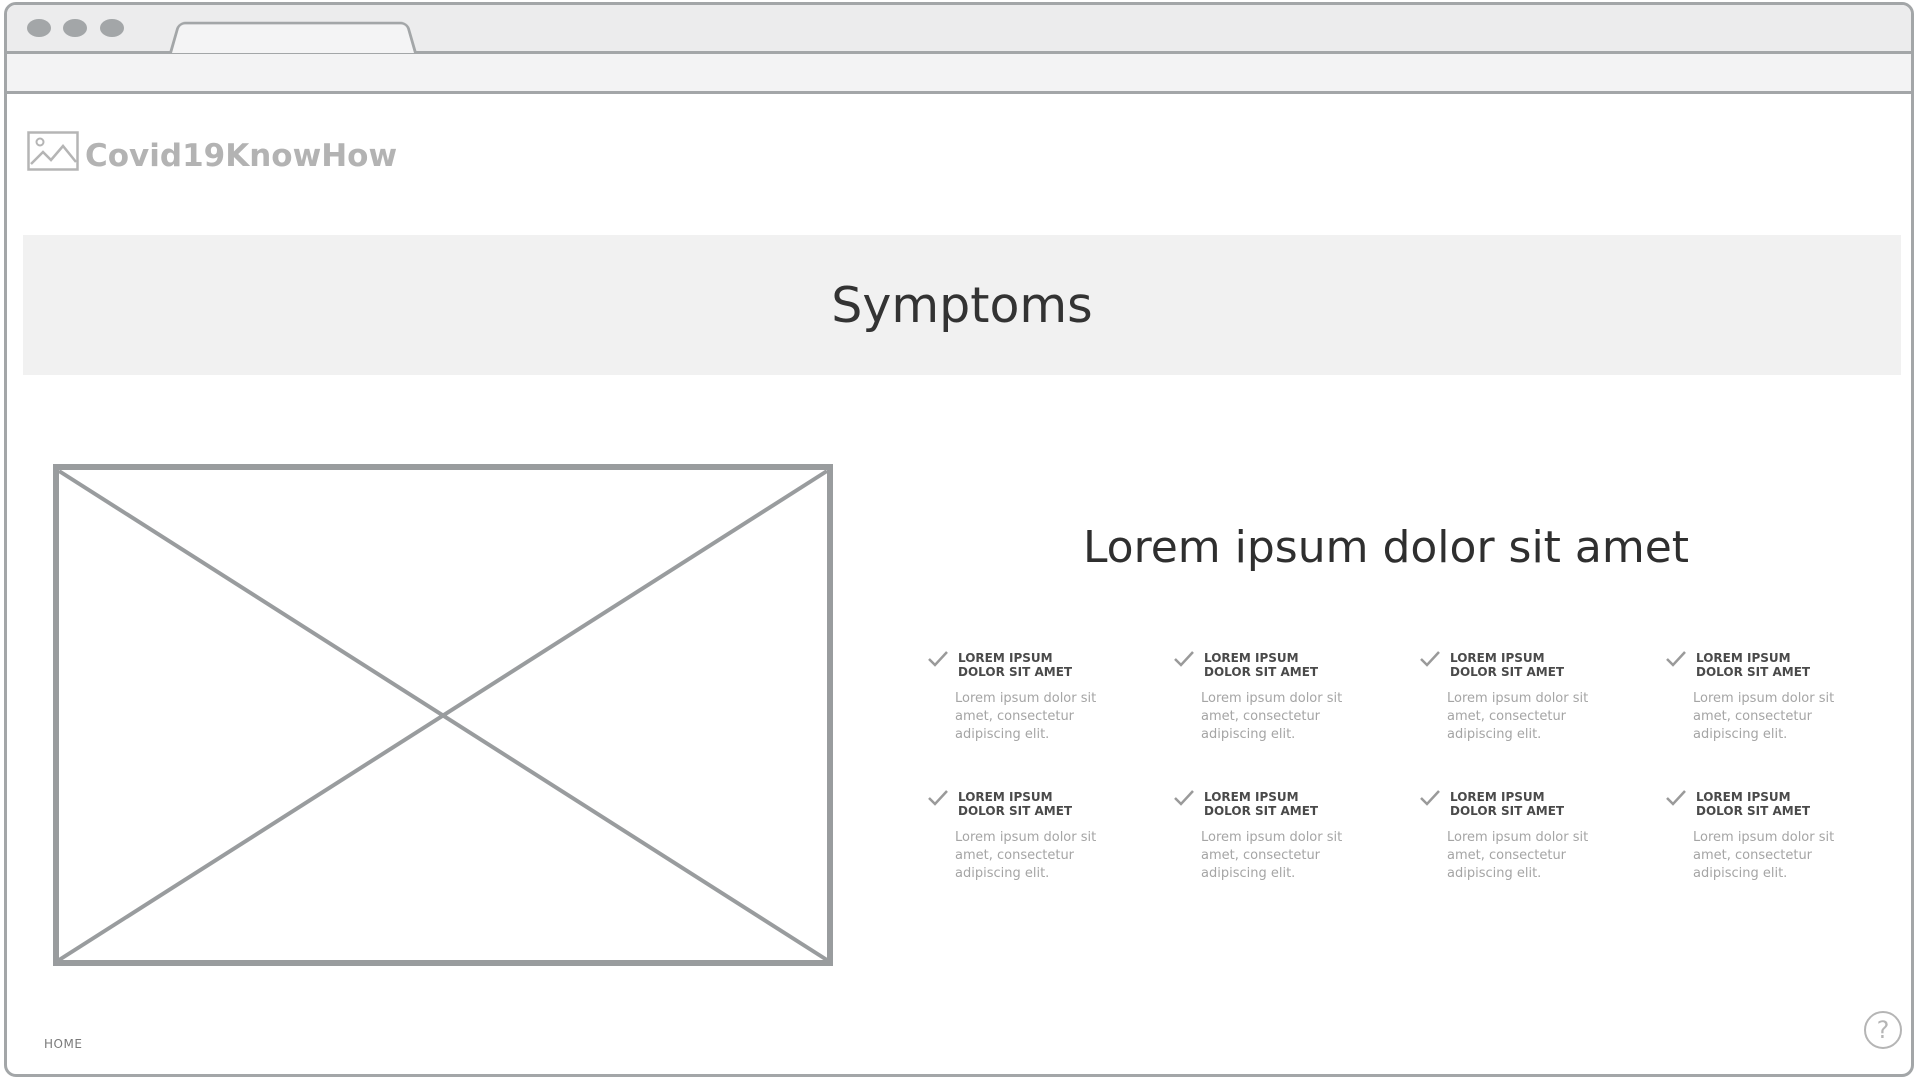  What do you see at coordinates (63, 1044) in the screenshot?
I see `home-link: HOME` at bounding box center [63, 1044].